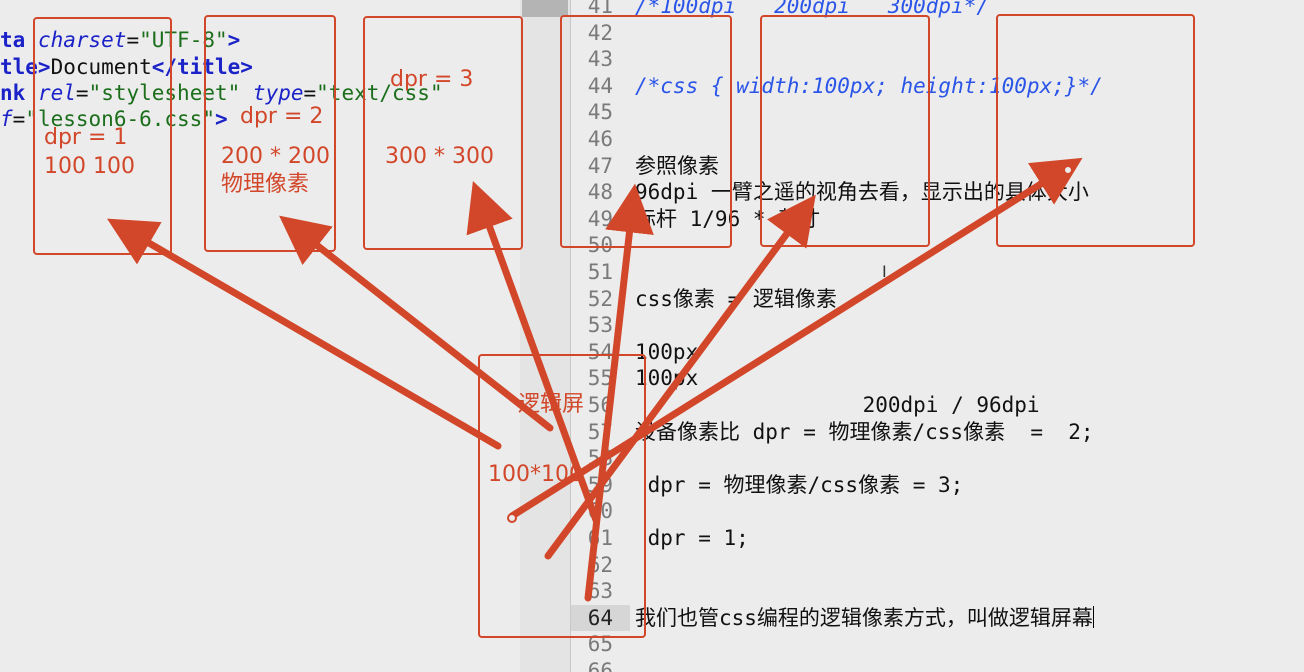 This screenshot has width=1304, height=672. What do you see at coordinates (19, 119) in the screenshot?
I see `code-token: =` at bounding box center [19, 119].